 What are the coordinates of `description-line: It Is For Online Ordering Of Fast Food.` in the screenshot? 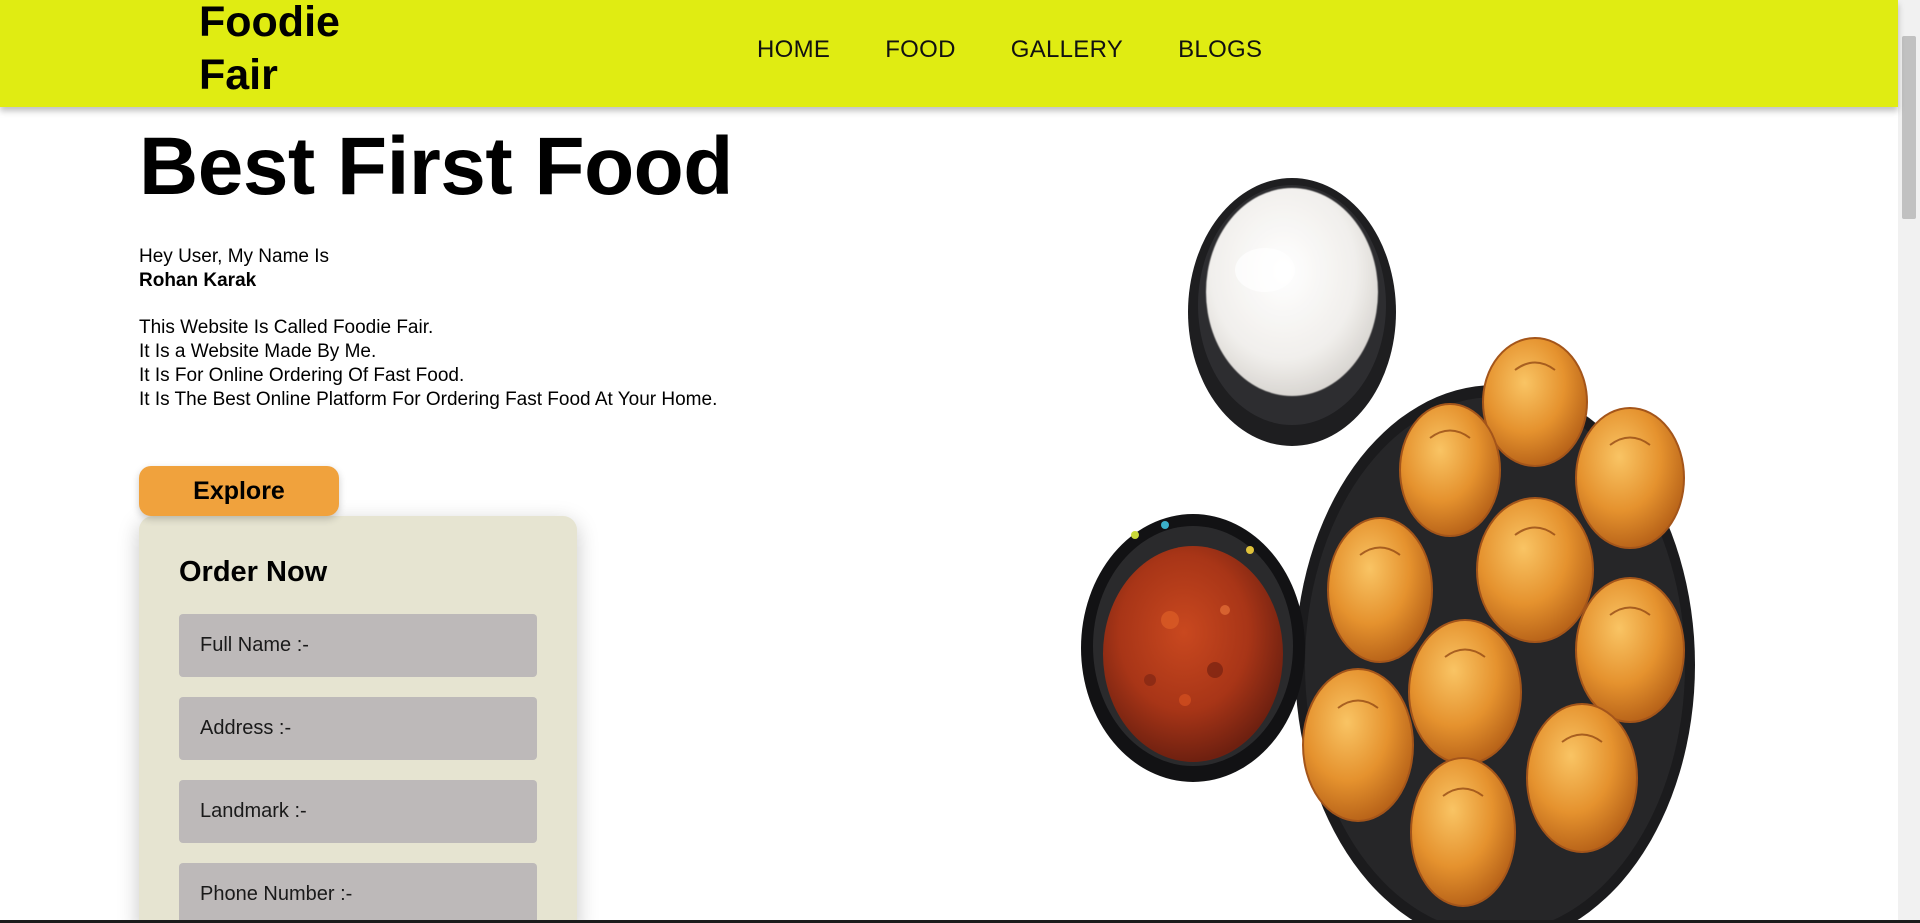 It's located at (302, 375).